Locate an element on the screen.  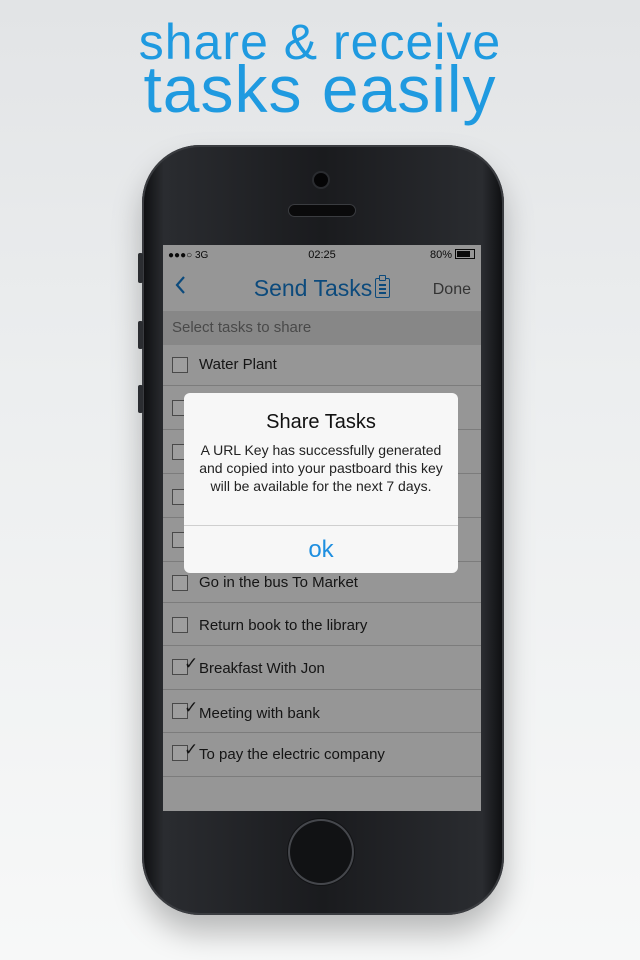
headline-line-2: tasks easily is located at coordinates (320, 89).